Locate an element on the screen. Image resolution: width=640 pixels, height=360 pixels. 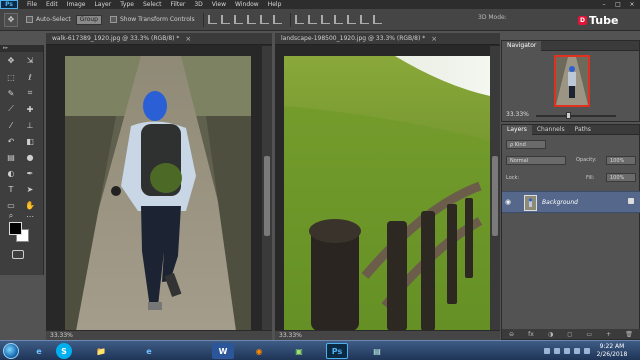
minimize-button: – is located at coordinates (604, 4).